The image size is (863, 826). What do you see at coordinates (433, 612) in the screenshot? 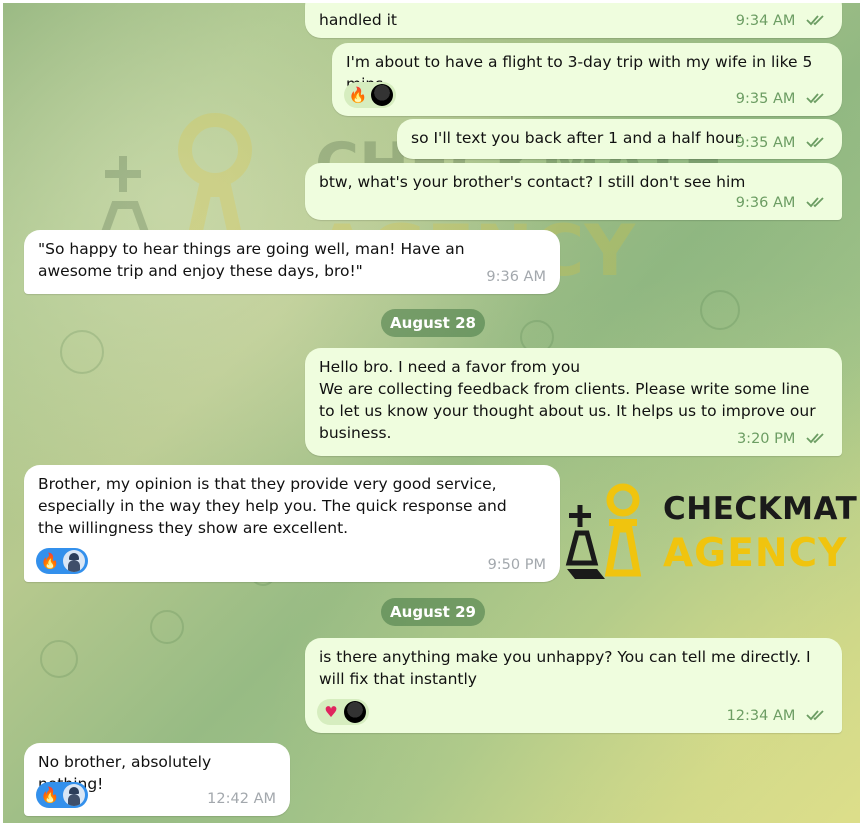
I see `date-separator: August 29` at bounding box center [433, 612].